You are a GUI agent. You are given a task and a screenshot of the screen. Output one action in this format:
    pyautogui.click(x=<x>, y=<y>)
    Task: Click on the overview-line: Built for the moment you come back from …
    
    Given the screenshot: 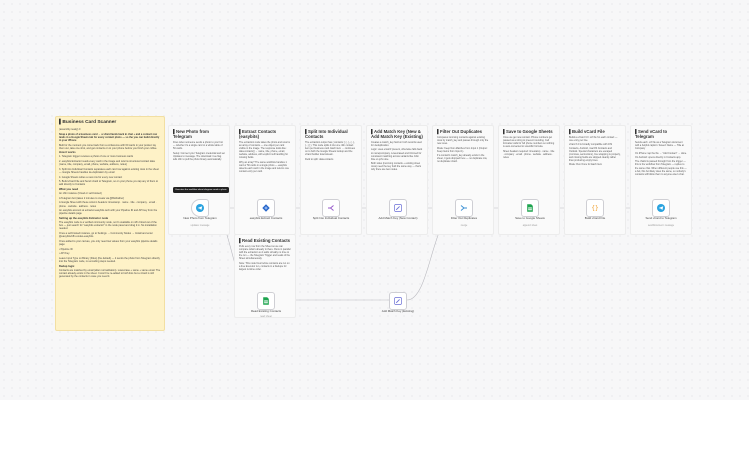 What is the action you would take?
    pyautogui.click(x=108, y=146)
    